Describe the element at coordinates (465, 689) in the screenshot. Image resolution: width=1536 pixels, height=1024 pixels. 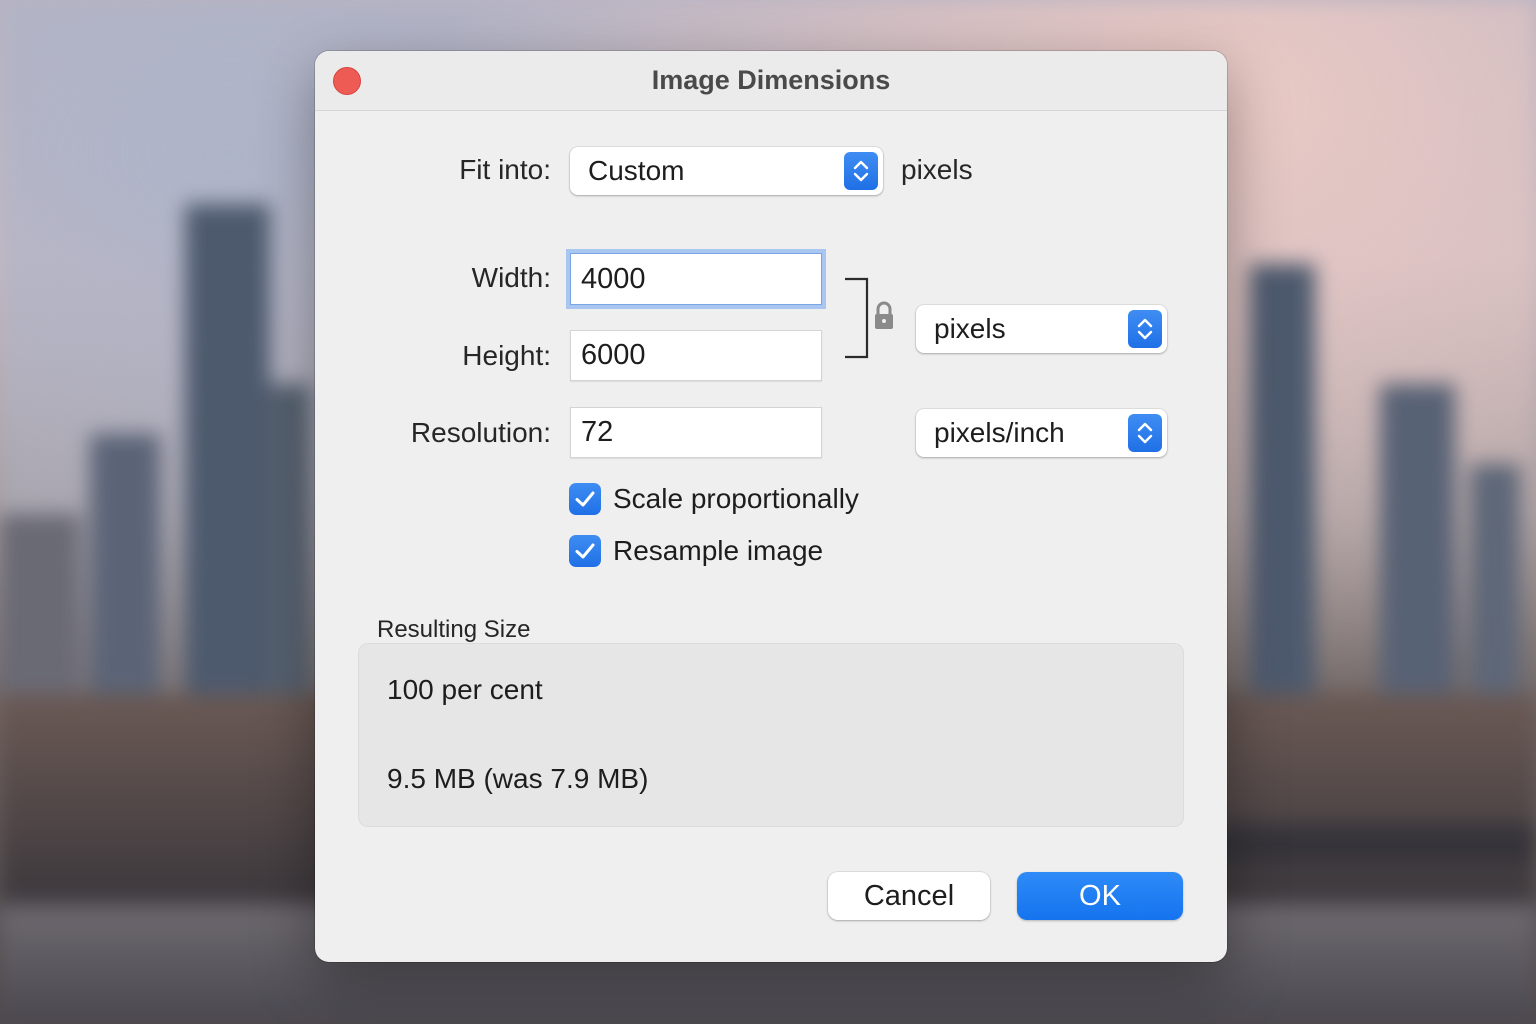
I see `resulting-percent: 100 per cent` at that location.